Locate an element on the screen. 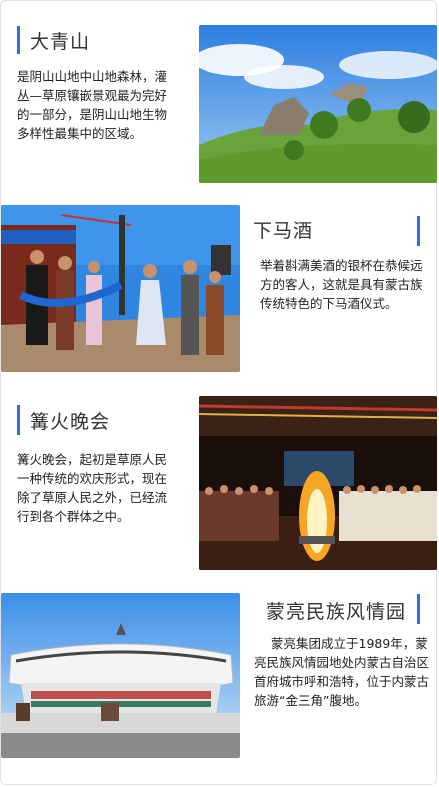 This screenshot has height=787, width=439. bonfire-party-photo is located at coordinates (318, 483).